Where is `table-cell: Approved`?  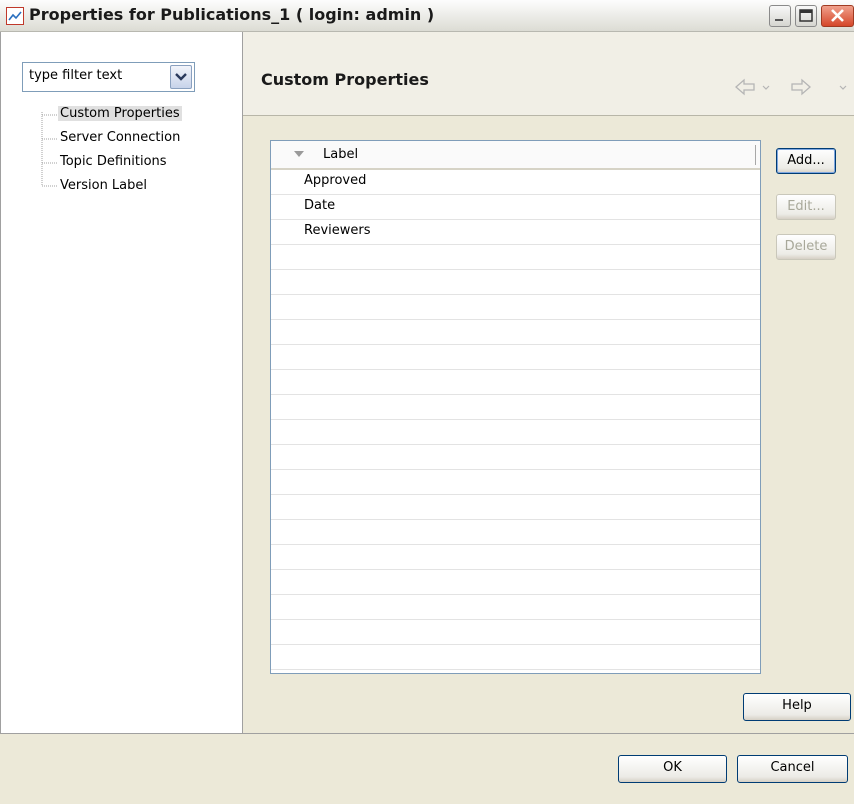
table-cell: Approved is located at coordinates (335, 180).